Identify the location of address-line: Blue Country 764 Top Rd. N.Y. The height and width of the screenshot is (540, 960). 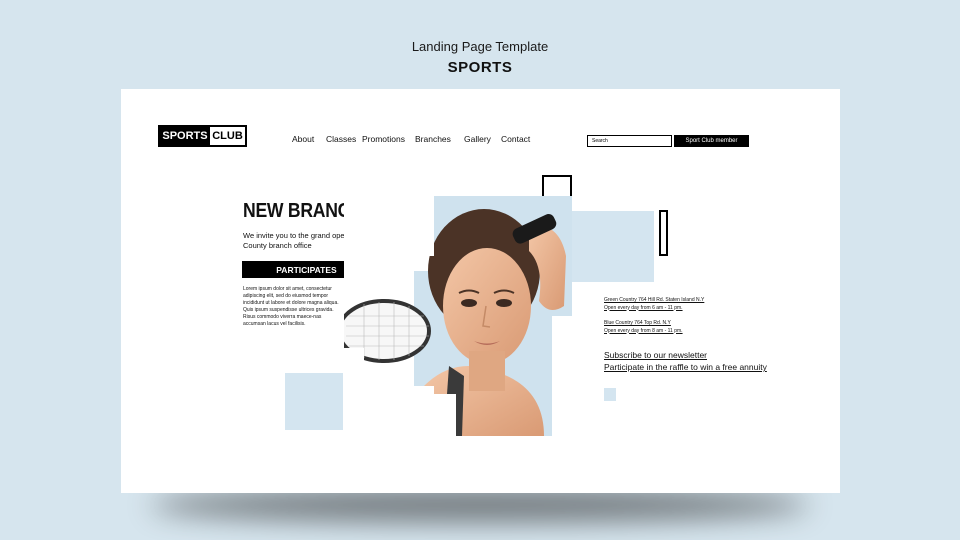
(637, 323).